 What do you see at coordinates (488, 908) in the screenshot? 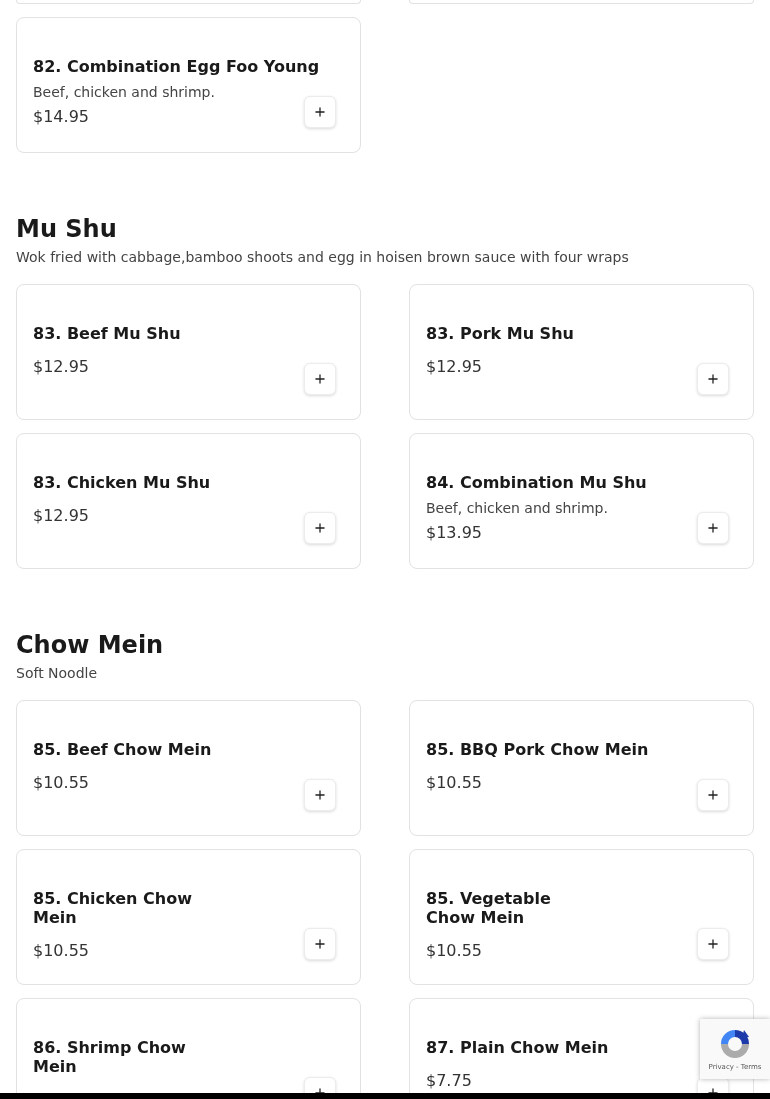
I see `item-title: 85. Vegetable Chow Mein` at bounding box center [488, 908].